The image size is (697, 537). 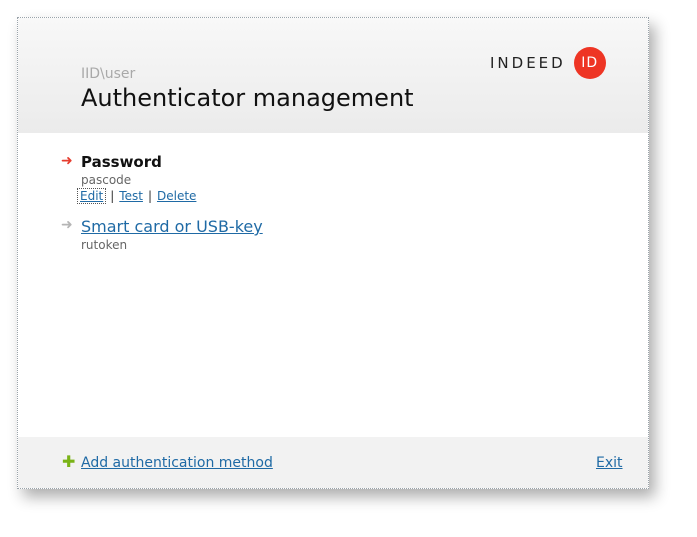 What do you see at coordinates (131, 196) in the screenshot?
I see `test-link: Test` at bounding box center [131, 196].